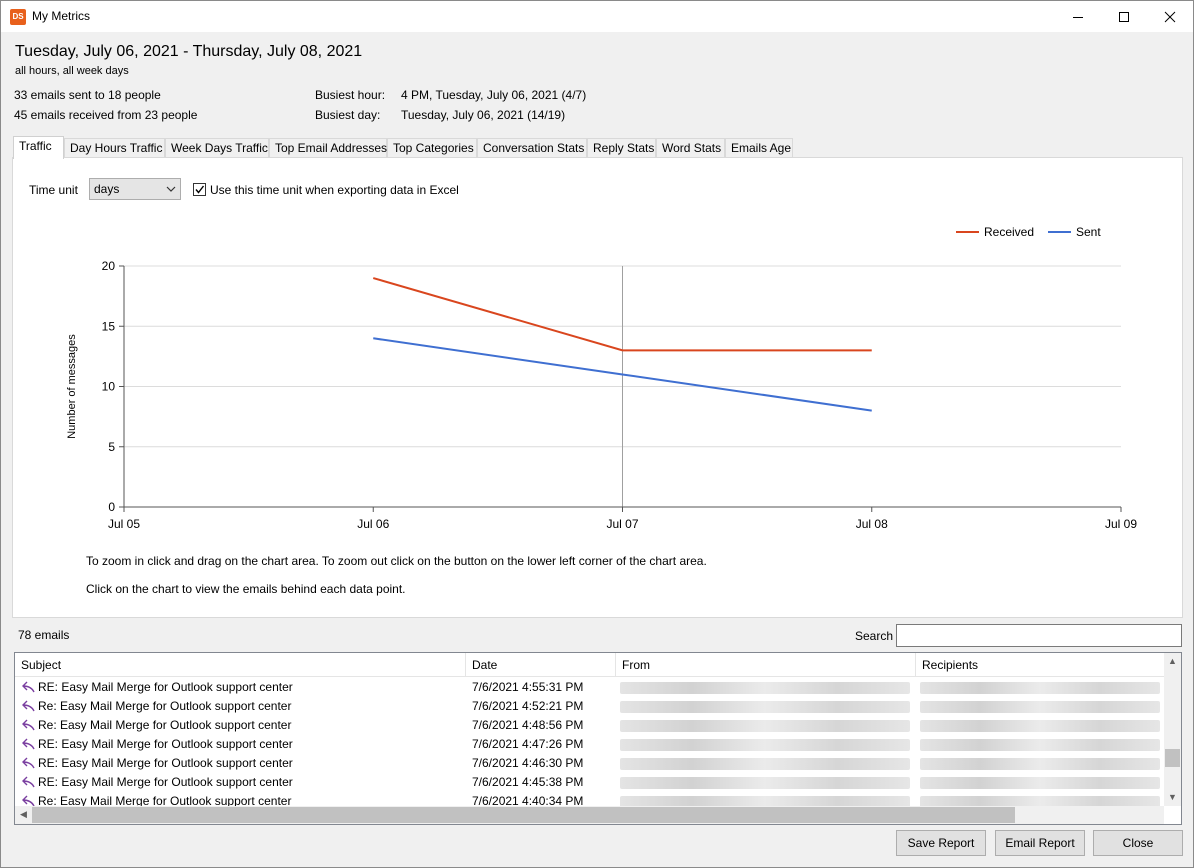  What do you see at coordinates (872, 524) in the screenshot?
I see `x-tick-label: Jul 08` at bounding box center [872, 524].